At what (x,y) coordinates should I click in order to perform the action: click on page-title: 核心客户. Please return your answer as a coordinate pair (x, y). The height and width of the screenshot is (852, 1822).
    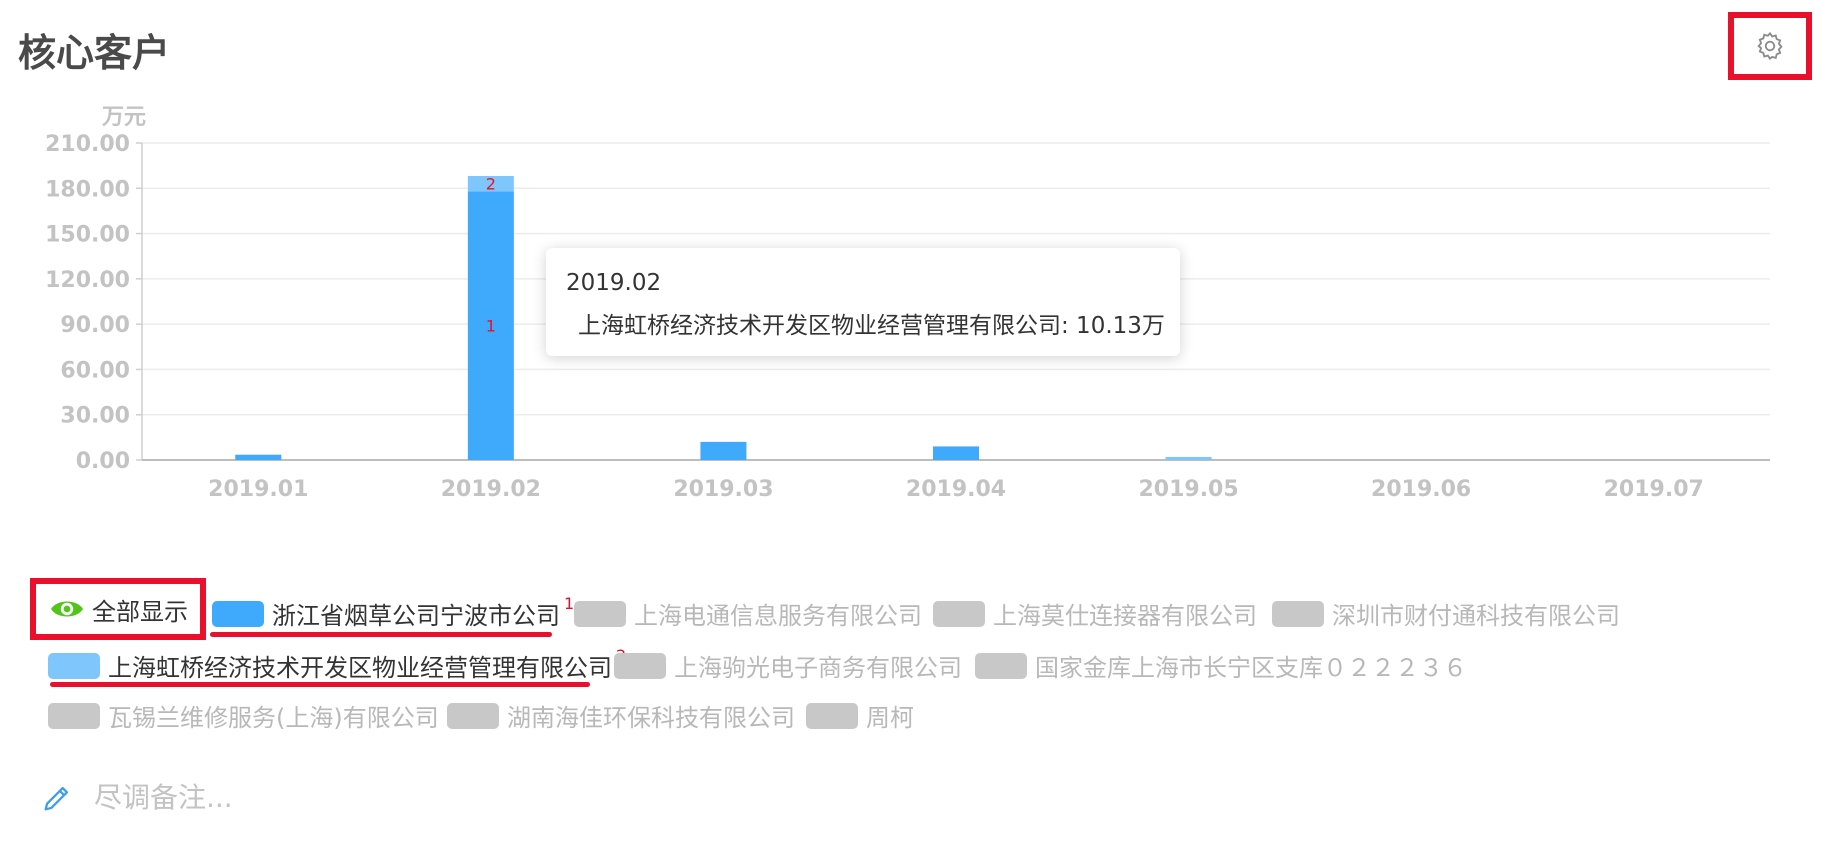
    Looking at the image, I should click on (94, 53).